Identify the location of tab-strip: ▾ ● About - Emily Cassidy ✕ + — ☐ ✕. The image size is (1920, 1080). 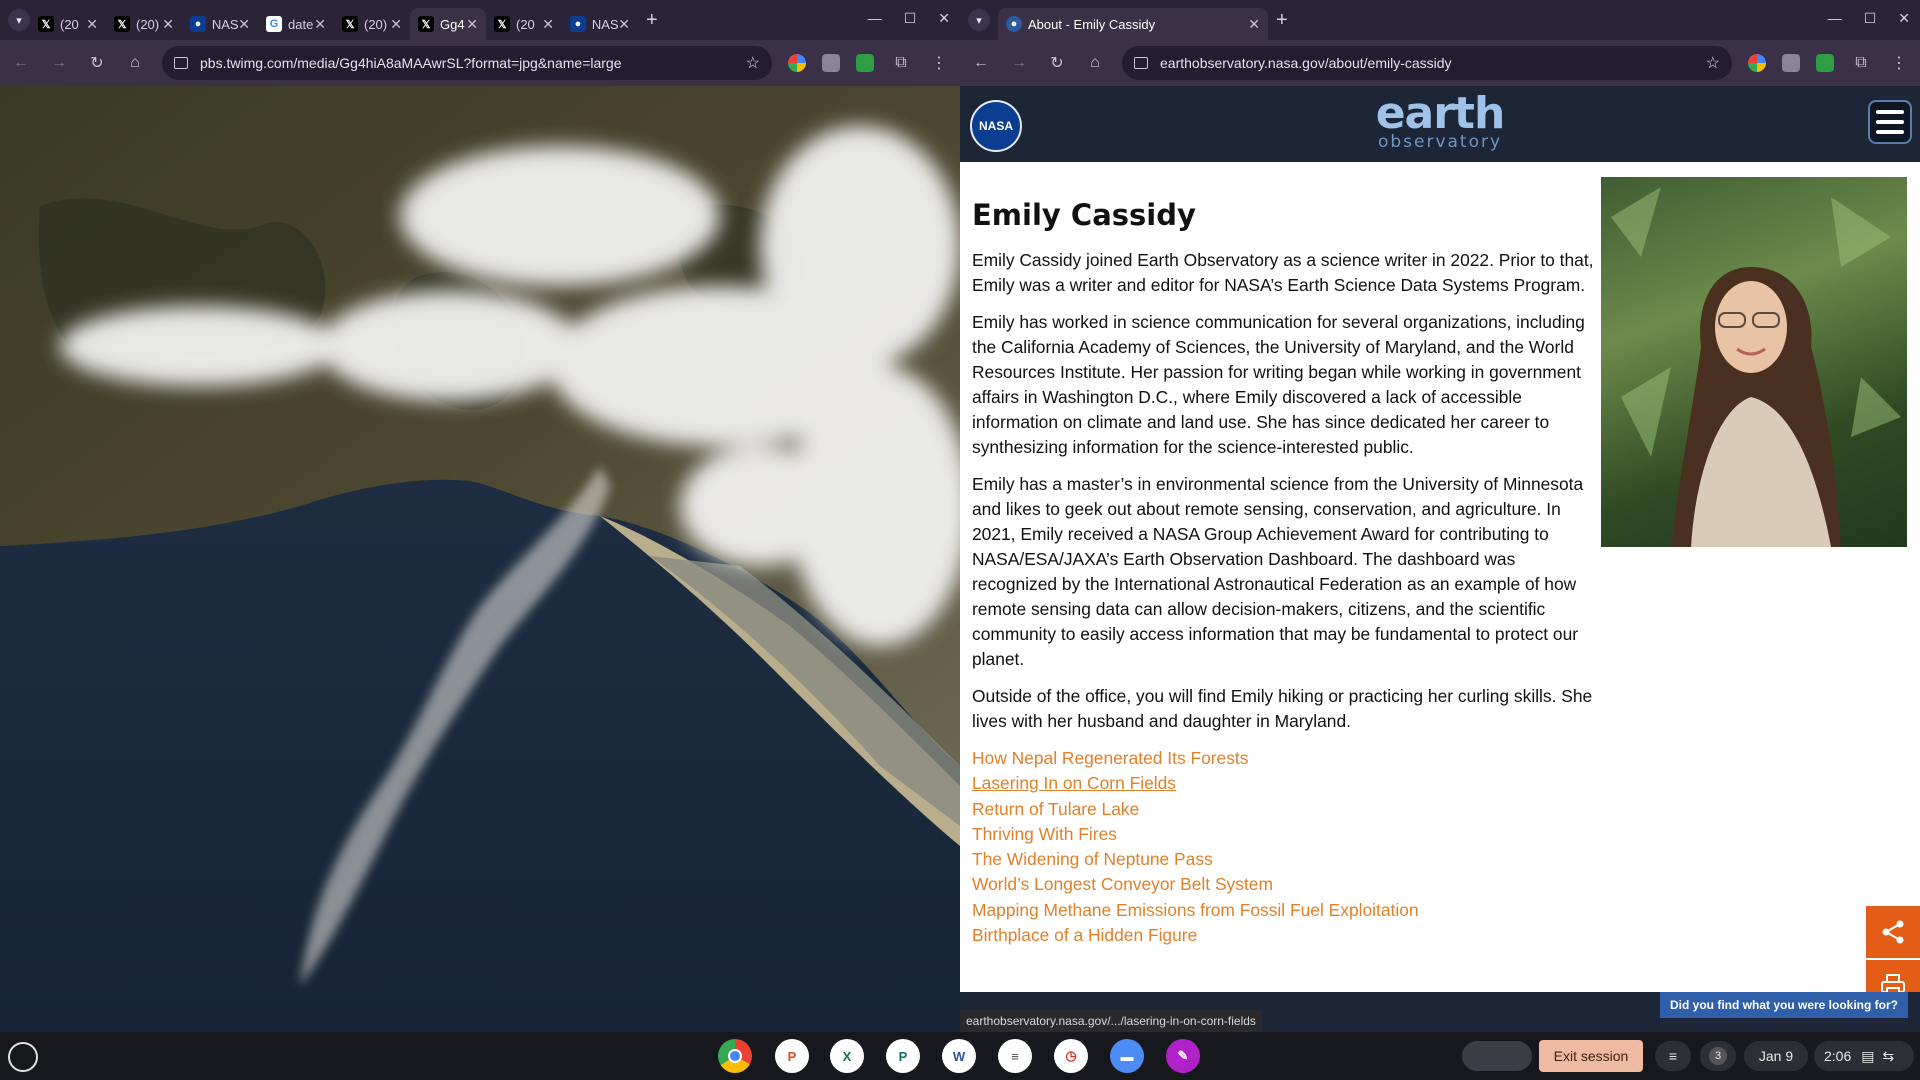
(1440, 20).